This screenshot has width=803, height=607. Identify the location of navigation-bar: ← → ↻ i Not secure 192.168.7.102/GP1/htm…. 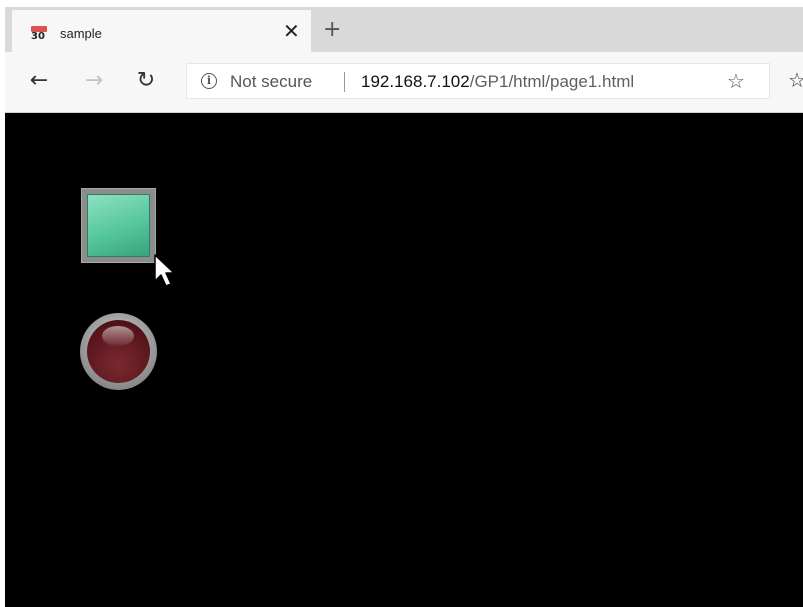
(404, 82).